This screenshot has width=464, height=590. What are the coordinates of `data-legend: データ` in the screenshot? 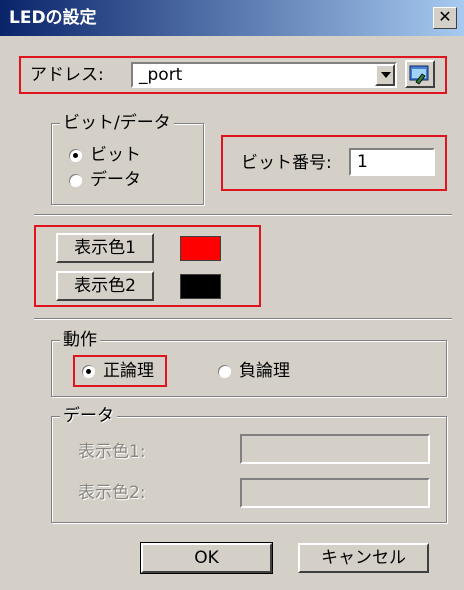 It's located at (88, 416).